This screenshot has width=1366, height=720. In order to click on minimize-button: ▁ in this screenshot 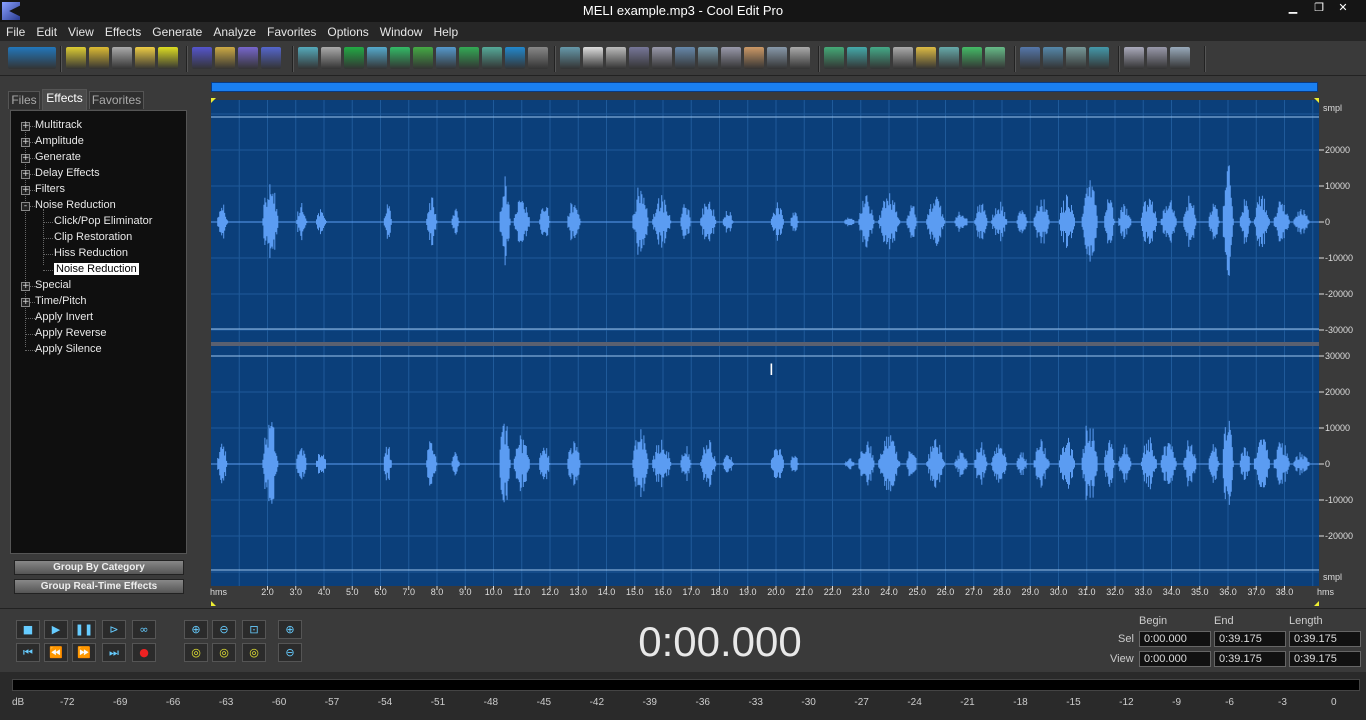, I will do `click(1293, 8)`.